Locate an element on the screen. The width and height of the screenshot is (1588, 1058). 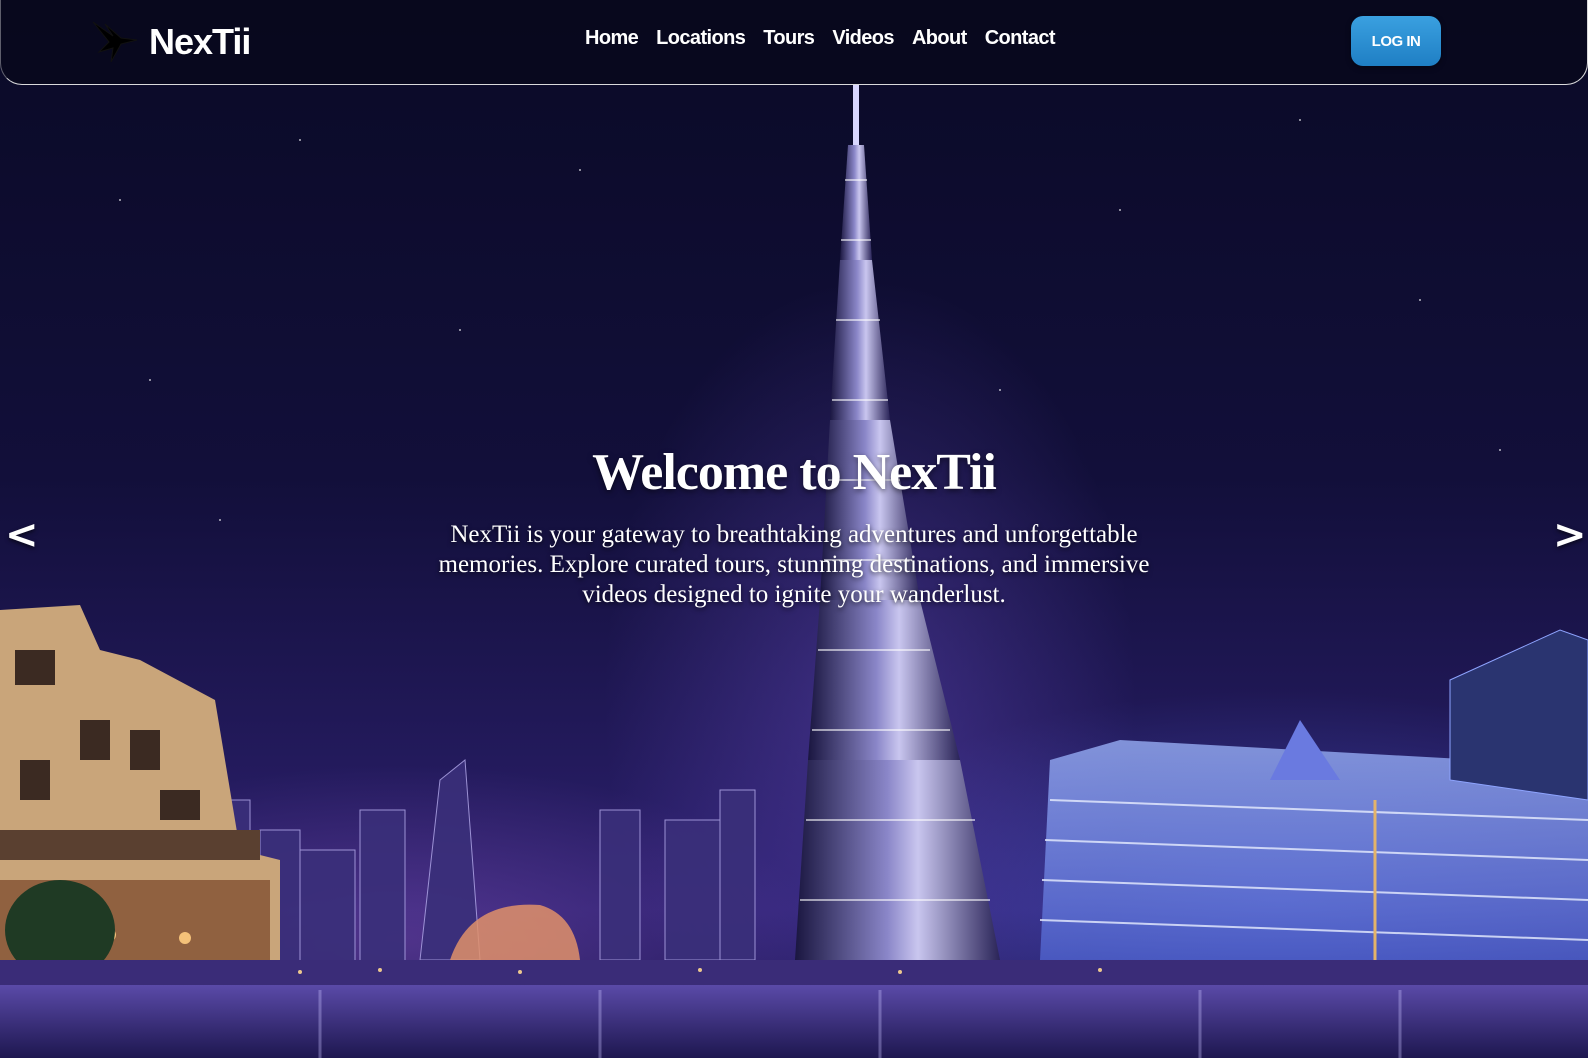
slider-prev-button: < is located at coordinates (22, 535).